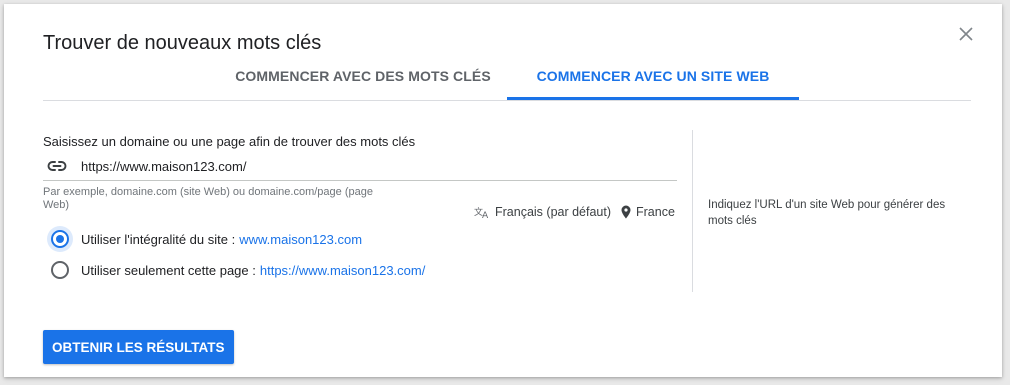  I want to click on location-selector: France, so click(648, 212).